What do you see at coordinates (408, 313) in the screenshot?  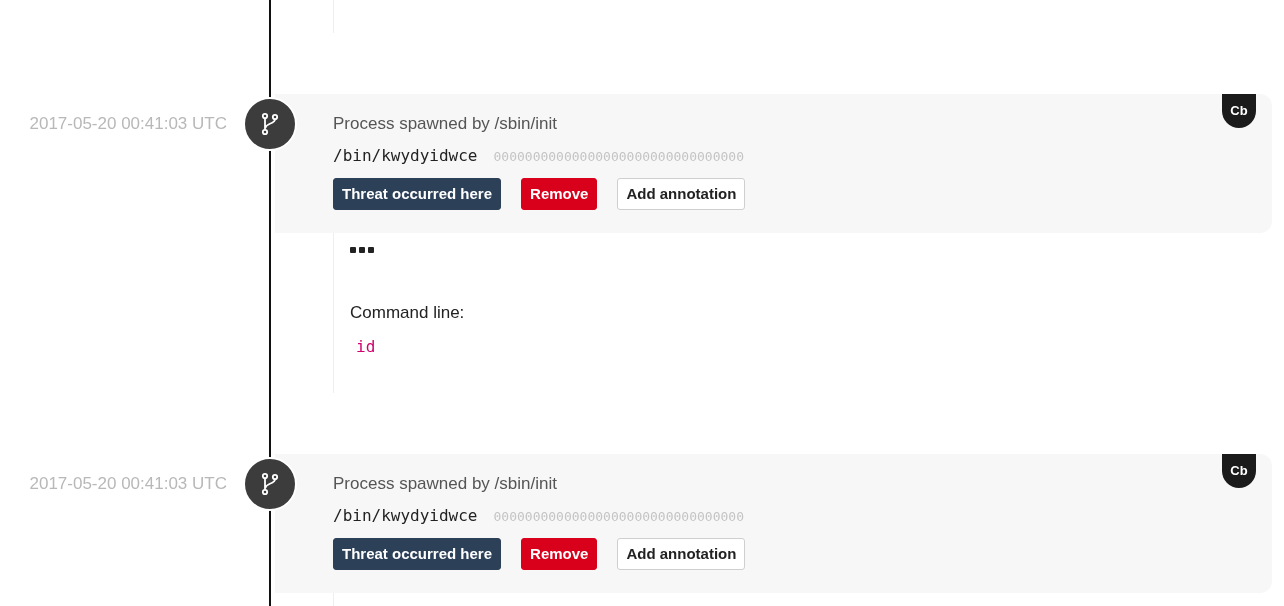 I see `details-label: Command line:` at bounding box center [408, 313].